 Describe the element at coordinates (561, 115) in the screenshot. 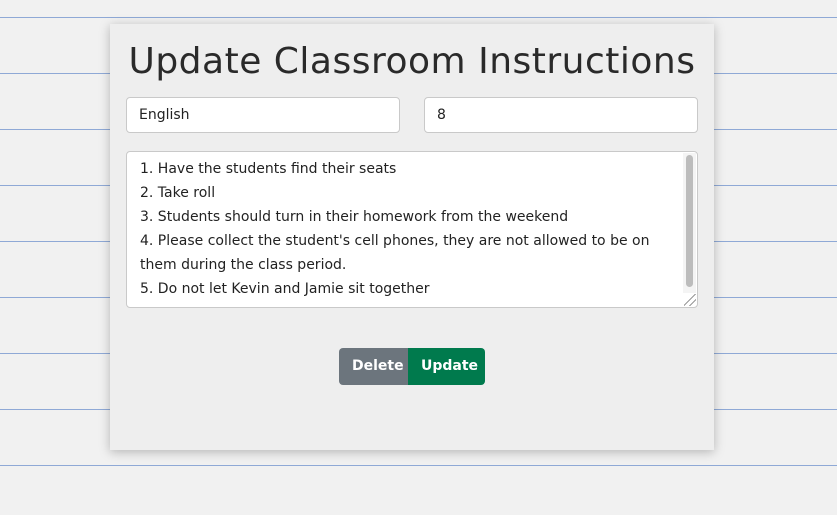

I see `grade-input: 8` at that location.